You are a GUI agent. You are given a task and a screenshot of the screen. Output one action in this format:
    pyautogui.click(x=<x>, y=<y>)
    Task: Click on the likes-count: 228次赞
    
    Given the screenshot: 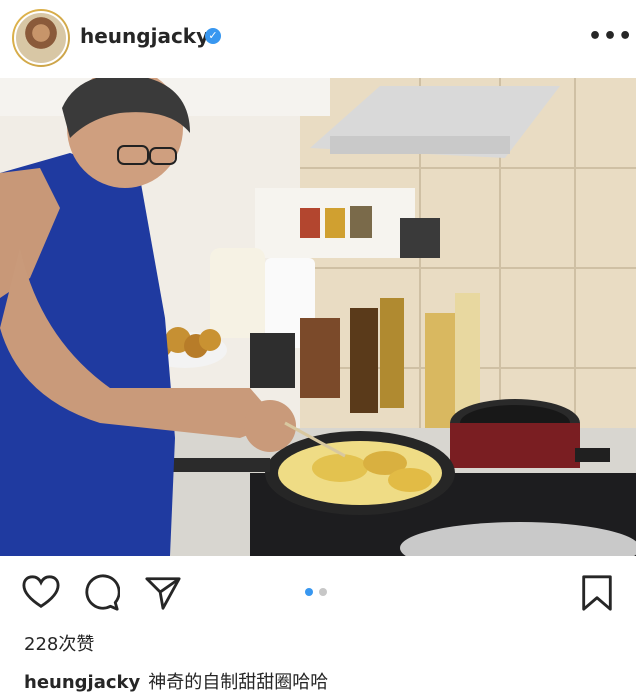 What is the action you would take?
    pyautogui.click(x=59, y=643)
    